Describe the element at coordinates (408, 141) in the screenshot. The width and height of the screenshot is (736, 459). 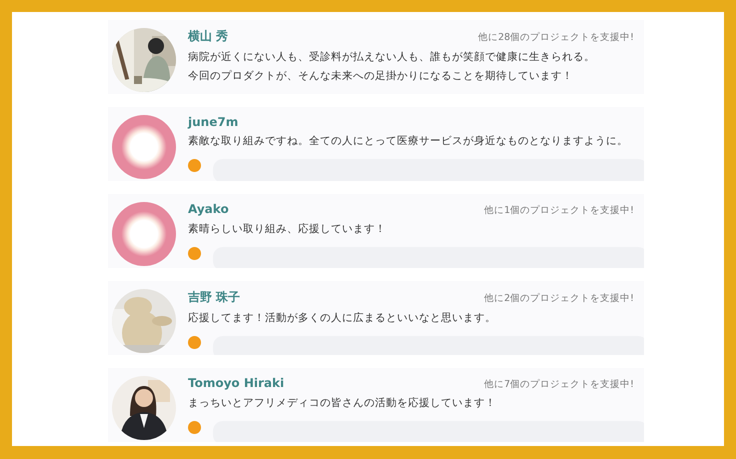
I see `comment-text: 素敵な取り組みですね。全ての人にとって医療サービスが身近なものとなりますように。` at that location.